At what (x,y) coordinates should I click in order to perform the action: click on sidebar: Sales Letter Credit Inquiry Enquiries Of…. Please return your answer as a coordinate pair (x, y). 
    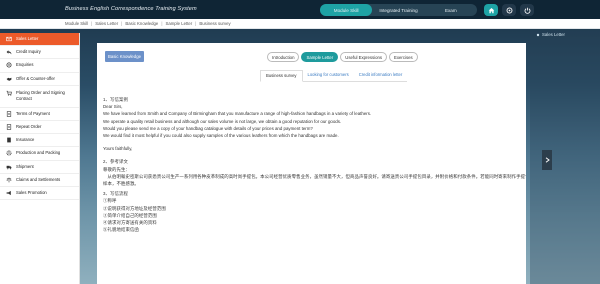
    Looking at the image, I should click on (40, 158).